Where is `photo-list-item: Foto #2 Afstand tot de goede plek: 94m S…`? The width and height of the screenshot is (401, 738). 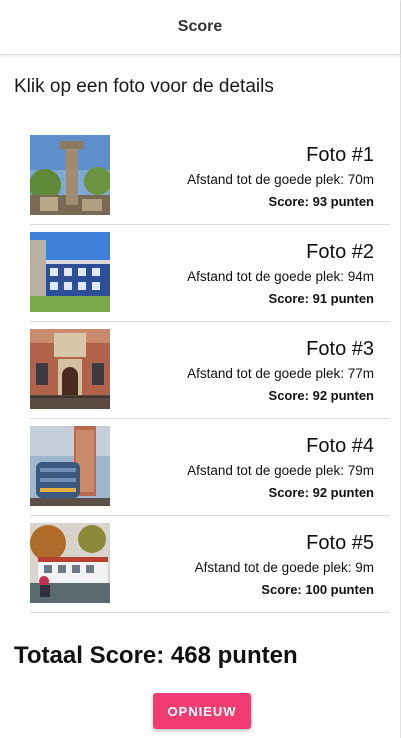 photo-list-item: Foto #2 Afstand tot de goede plek: 94m S… is located at coordinates (210, 273).